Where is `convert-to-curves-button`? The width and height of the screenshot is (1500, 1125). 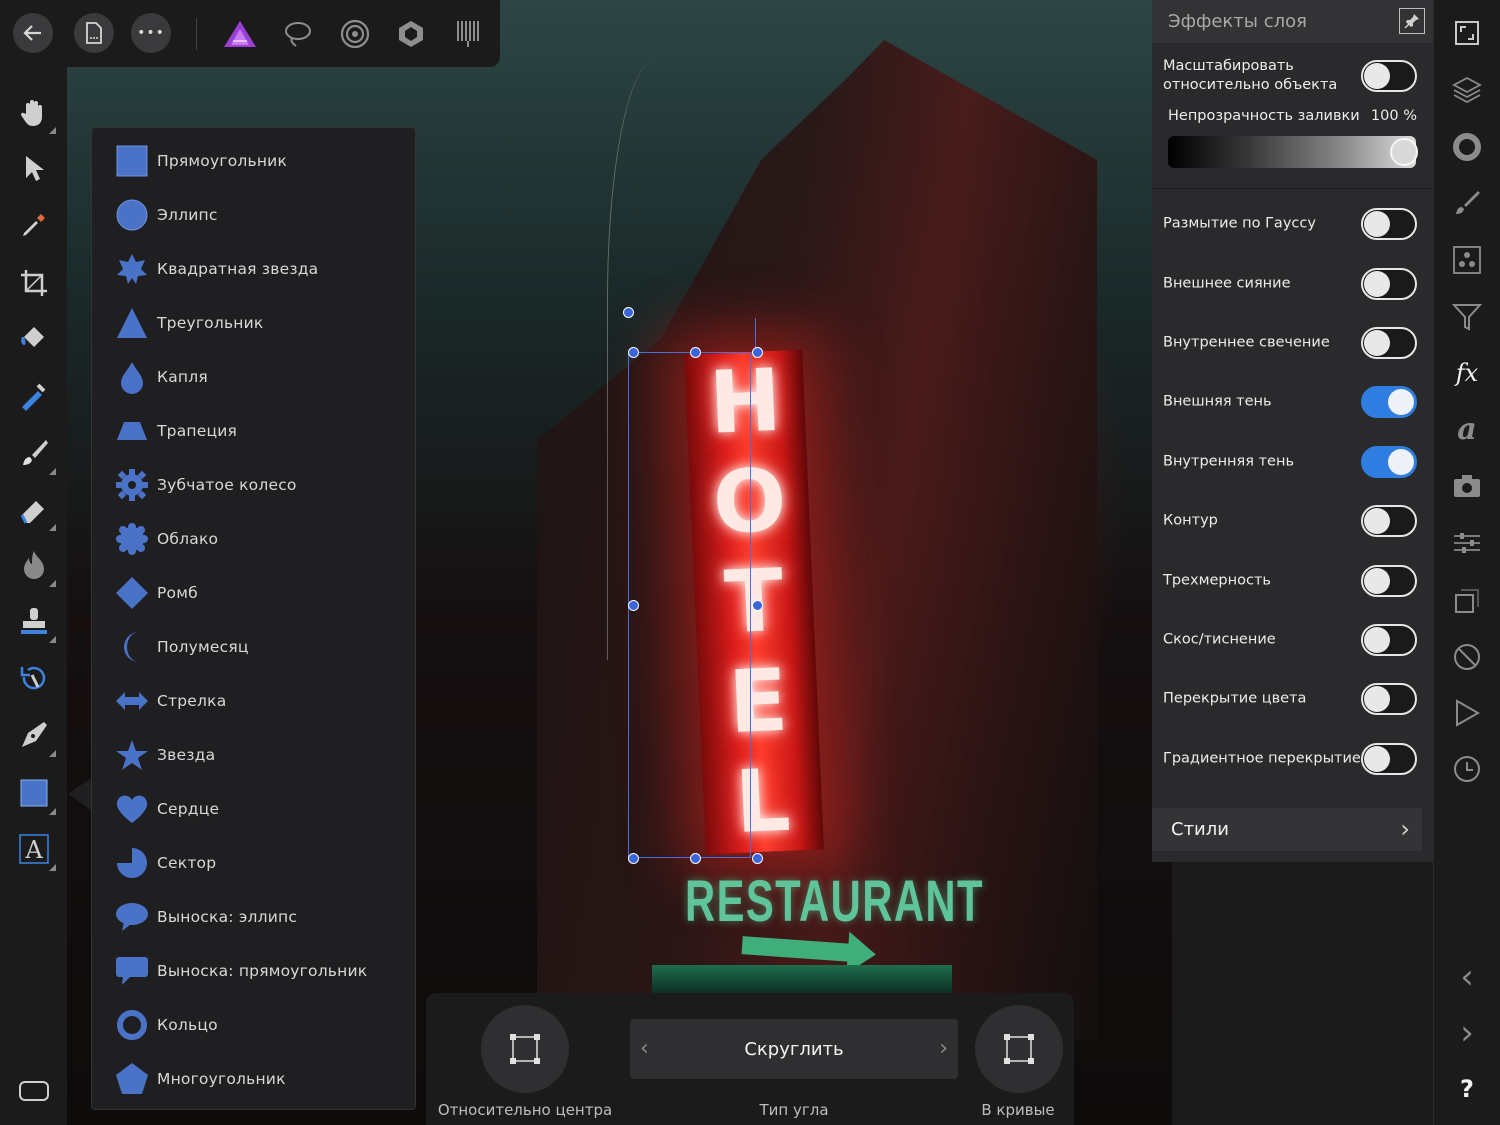 convert-to-curves-button is located at coordinates (1019, 1049).